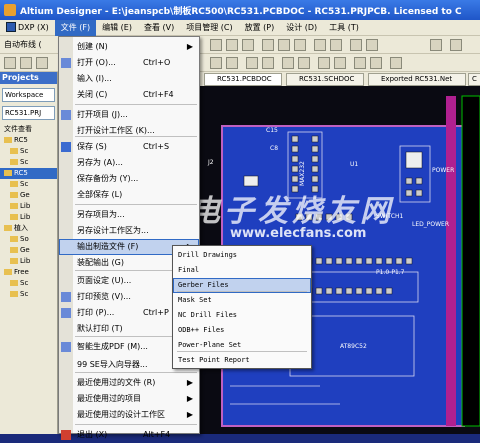 This screenshot has height=443, width=480. I want to click on file-menu-item-label: 装配输出 (G), so click(100, 262).